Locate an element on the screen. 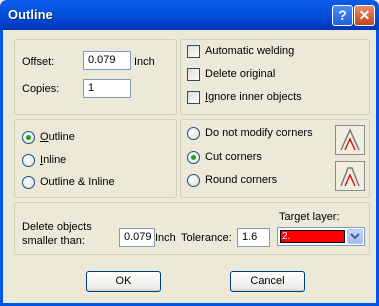 This screenshot has height=306, width=379. cut-corners-radio-dot is located at coordinates (193, 157).